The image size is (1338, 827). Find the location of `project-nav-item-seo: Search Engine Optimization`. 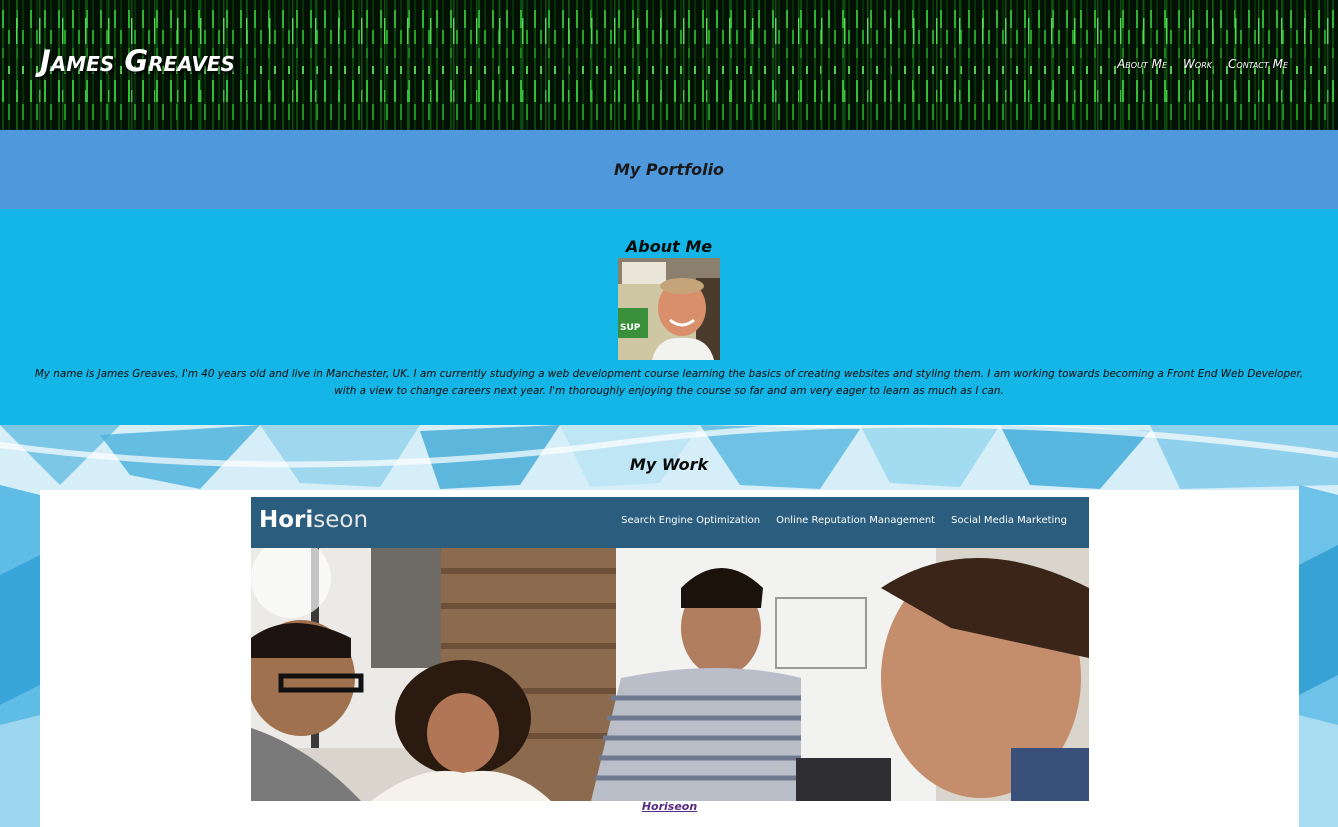

project-nav-item-seo: Search Engine Optimization is located at coordinates (691, 520).